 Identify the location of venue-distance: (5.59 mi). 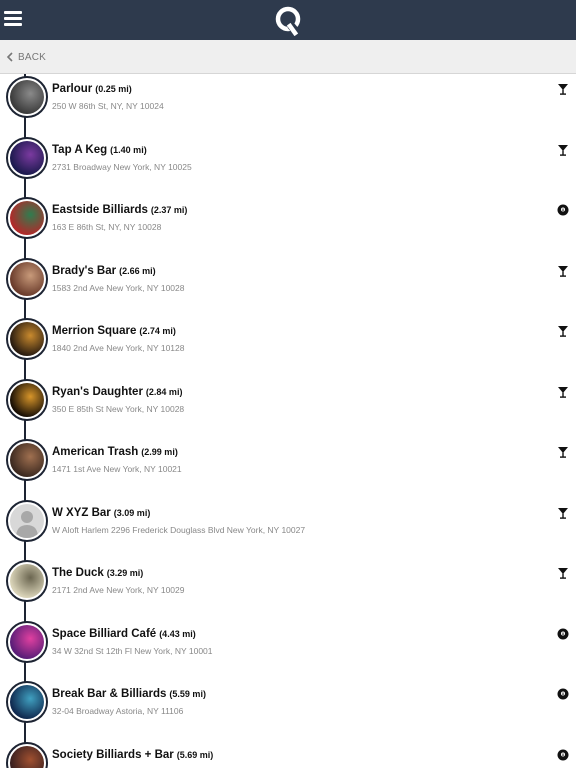
(187, 694).